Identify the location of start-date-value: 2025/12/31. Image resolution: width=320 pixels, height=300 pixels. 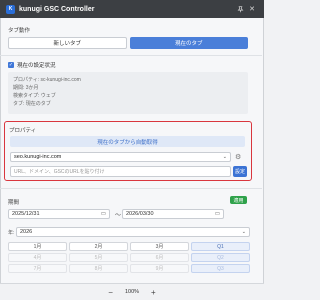
(26, 214).